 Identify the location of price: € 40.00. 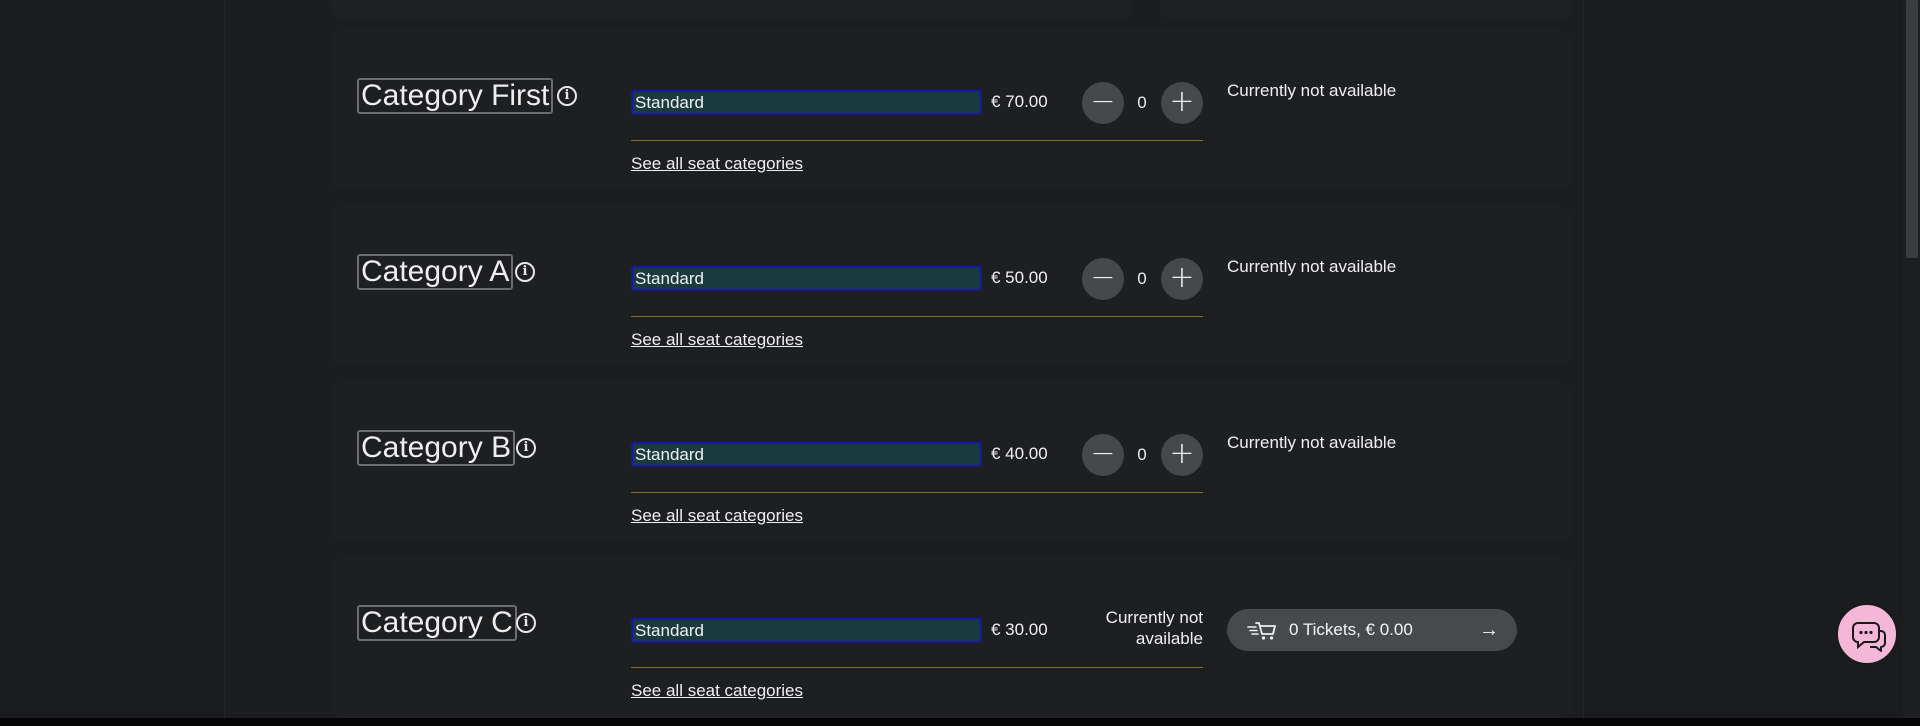
(1019, 453).